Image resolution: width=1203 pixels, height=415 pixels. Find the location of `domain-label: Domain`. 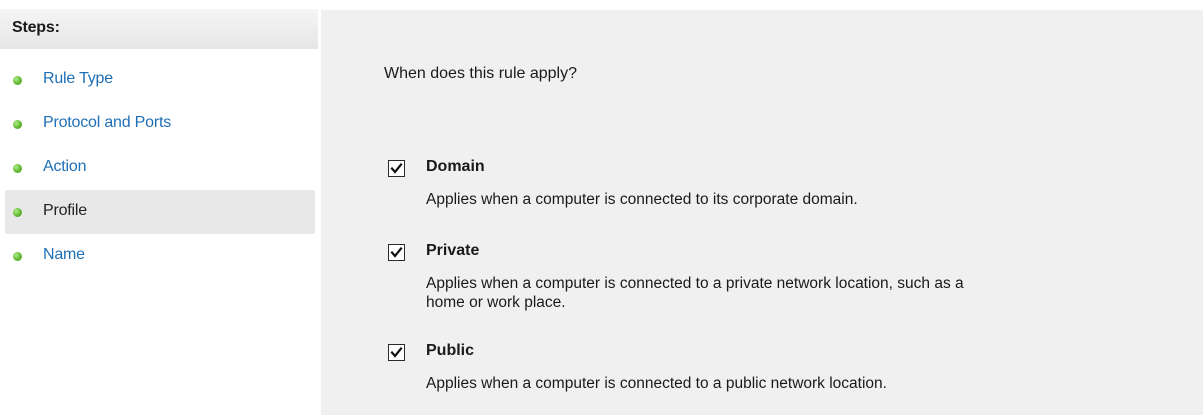

domain-label: Domain is located at coordinates (455, 167).